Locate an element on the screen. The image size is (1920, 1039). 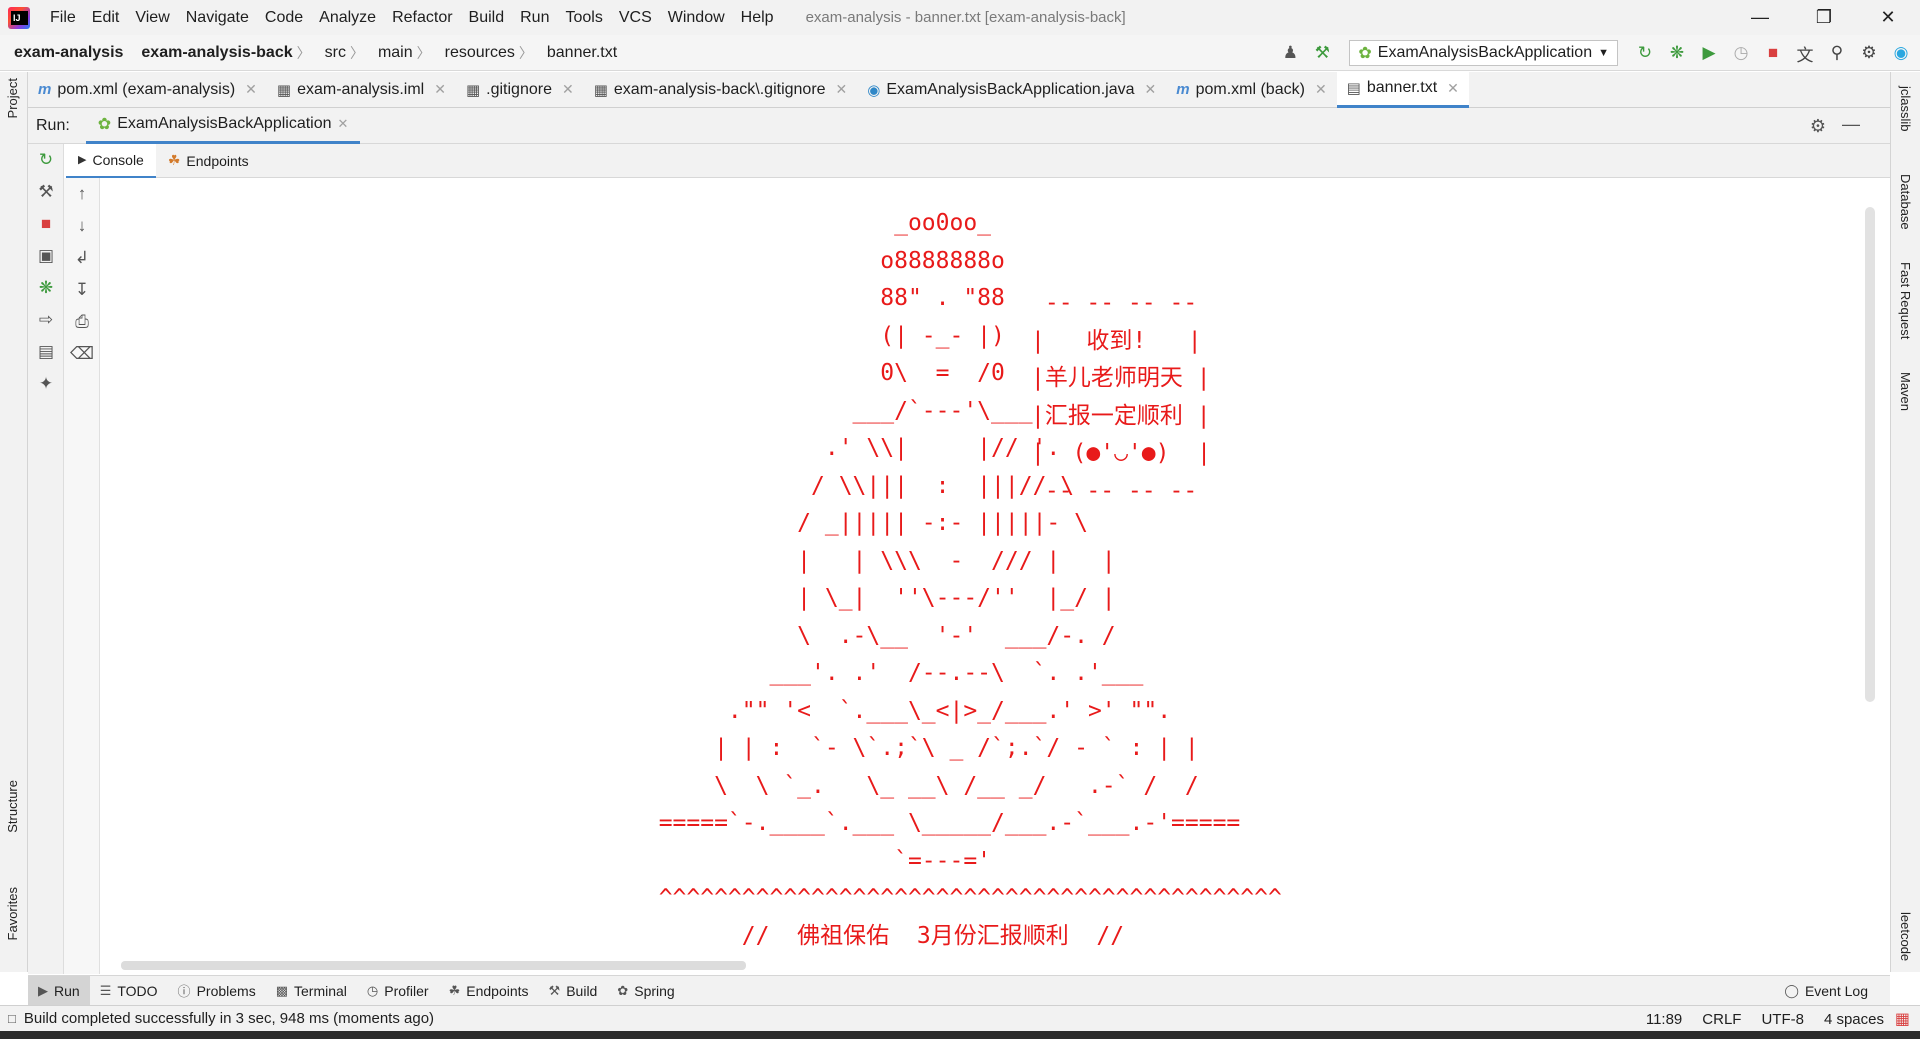
terminal-icon: ▩ is located at coordinates (281, 990).